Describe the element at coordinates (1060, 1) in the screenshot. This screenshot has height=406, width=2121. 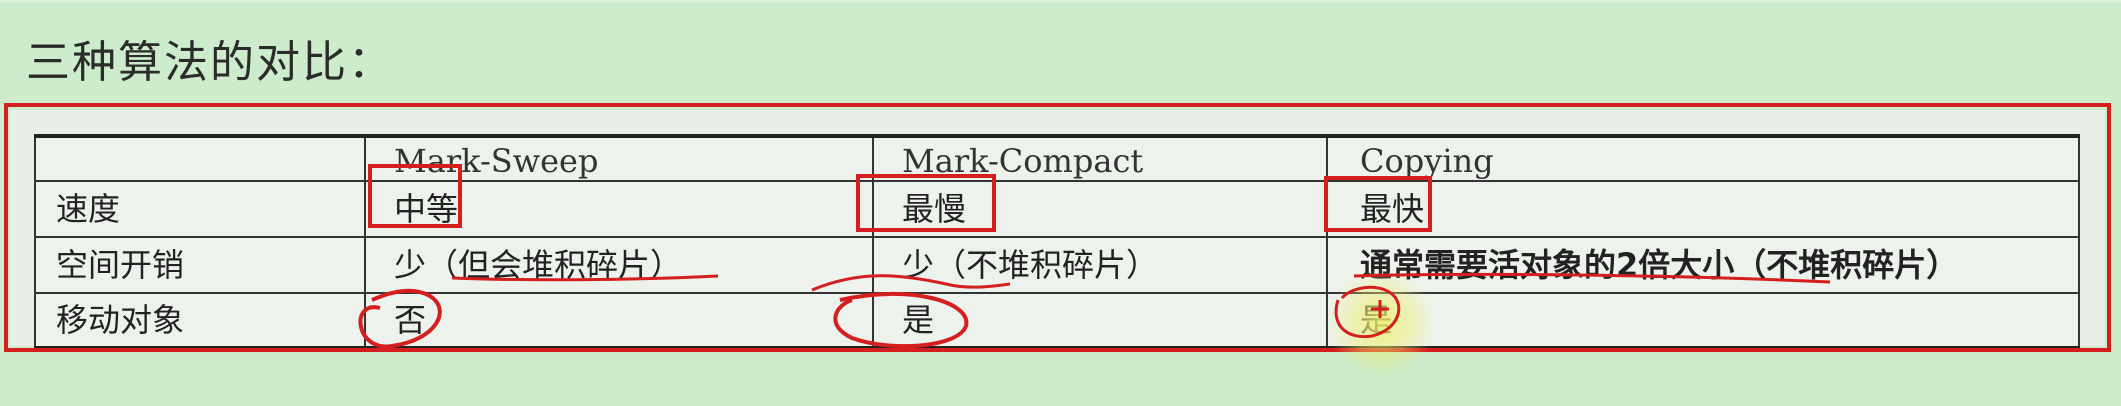
I see `top-divider` at that location.